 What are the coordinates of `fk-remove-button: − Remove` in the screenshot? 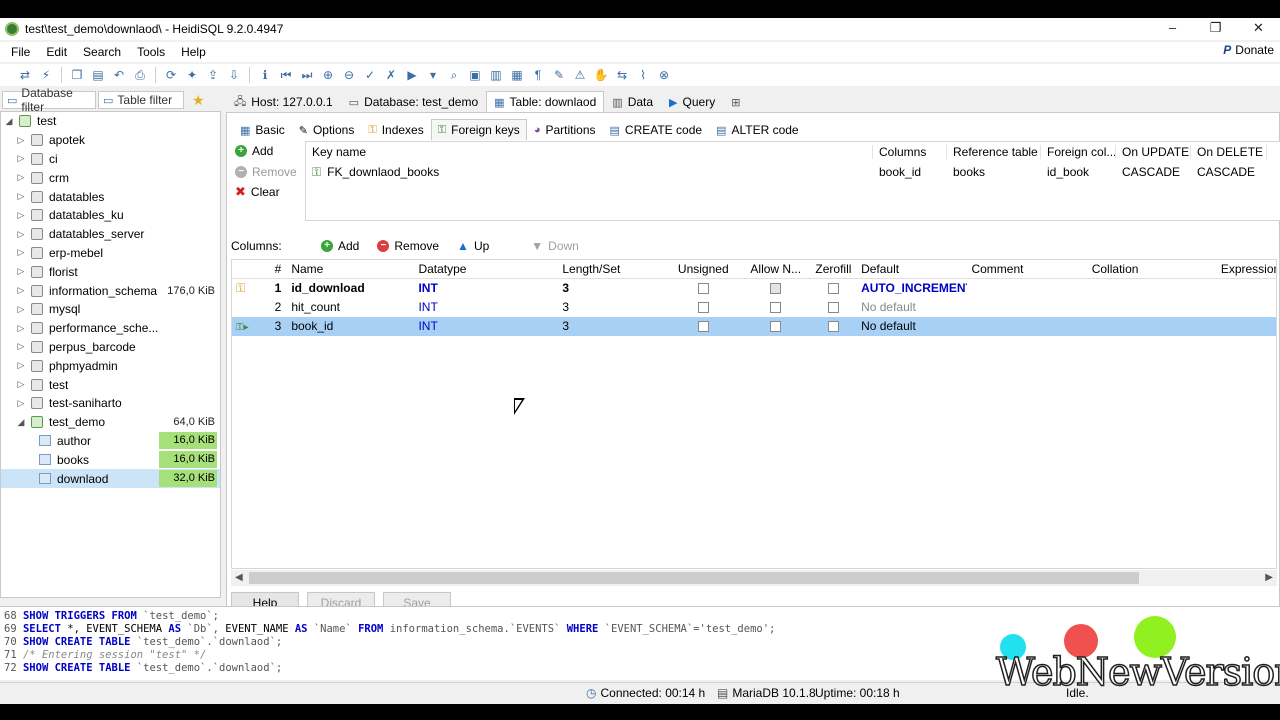 It's located at (266, 172).